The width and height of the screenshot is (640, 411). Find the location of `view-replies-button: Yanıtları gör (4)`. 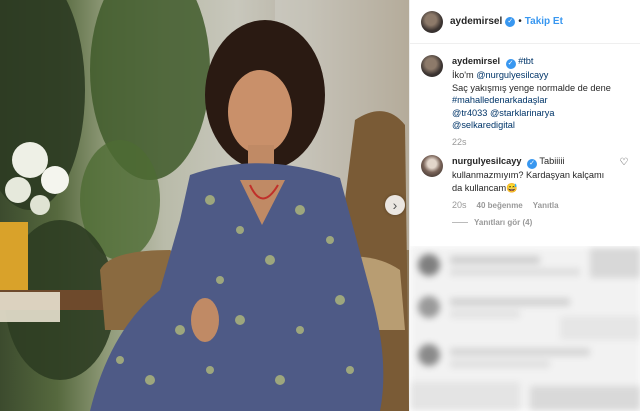

view-replies-button: Yanıtları gör (4) is located at coordinates (540, 222).